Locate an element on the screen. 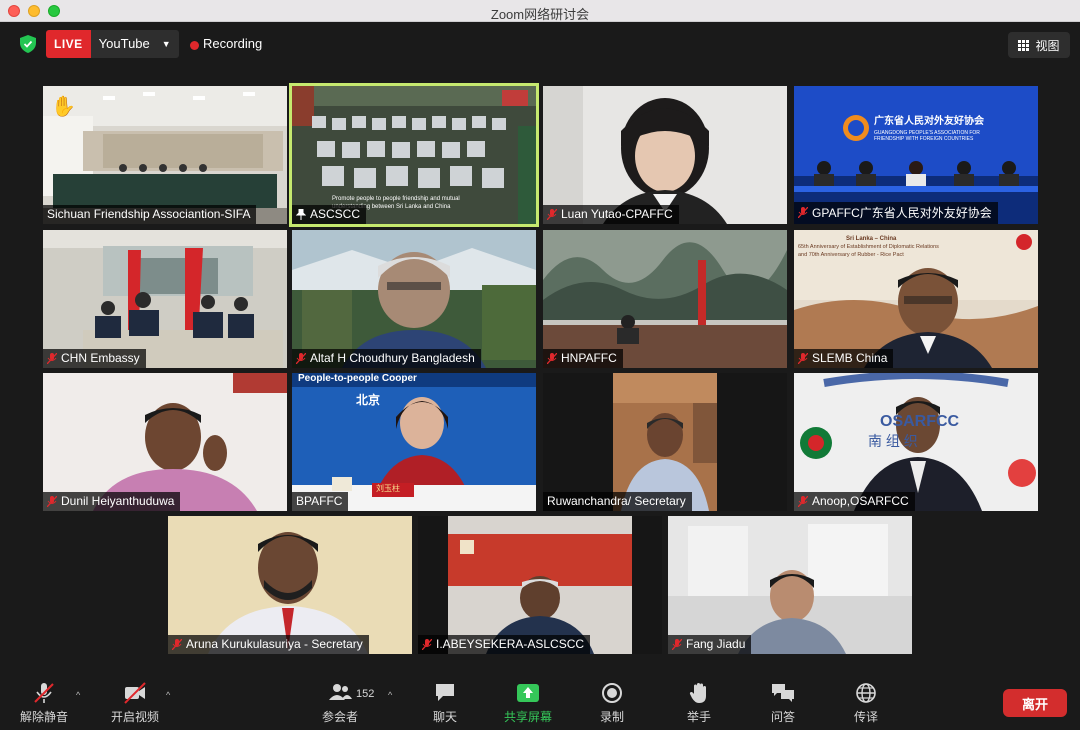  chat-icon is located at coordinates (445, 692).